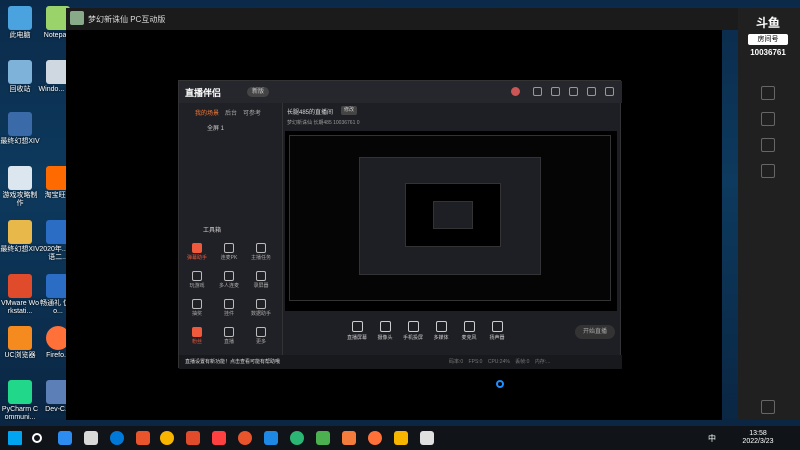 This screenshot has width=800, height=450. What do you see at coordinates (20, 124) in the screenshot?
I see `game-icon` at bounding box center [20, 124].